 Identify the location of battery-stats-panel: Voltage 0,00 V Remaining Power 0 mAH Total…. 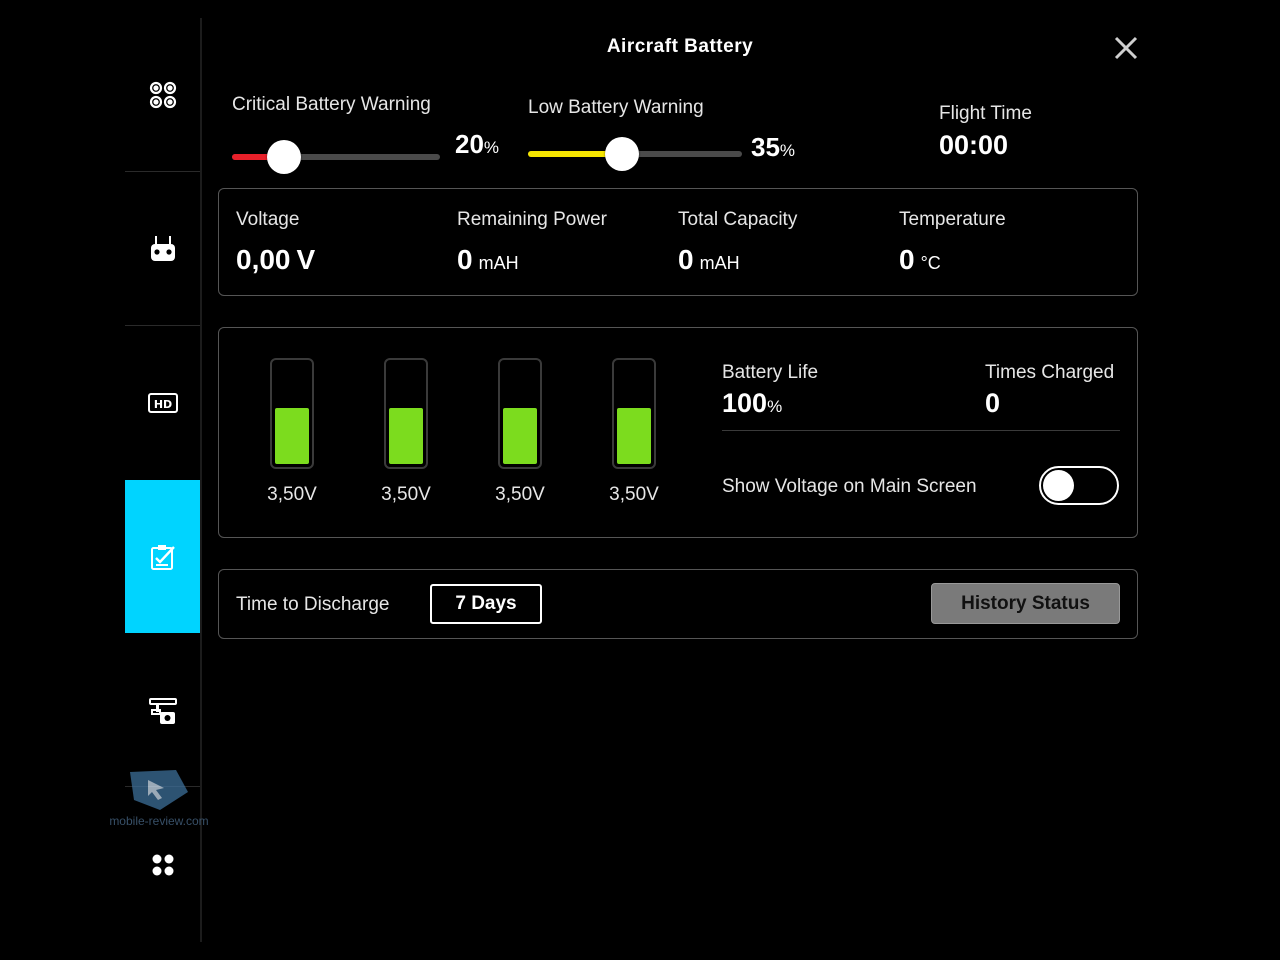
(678, 242).